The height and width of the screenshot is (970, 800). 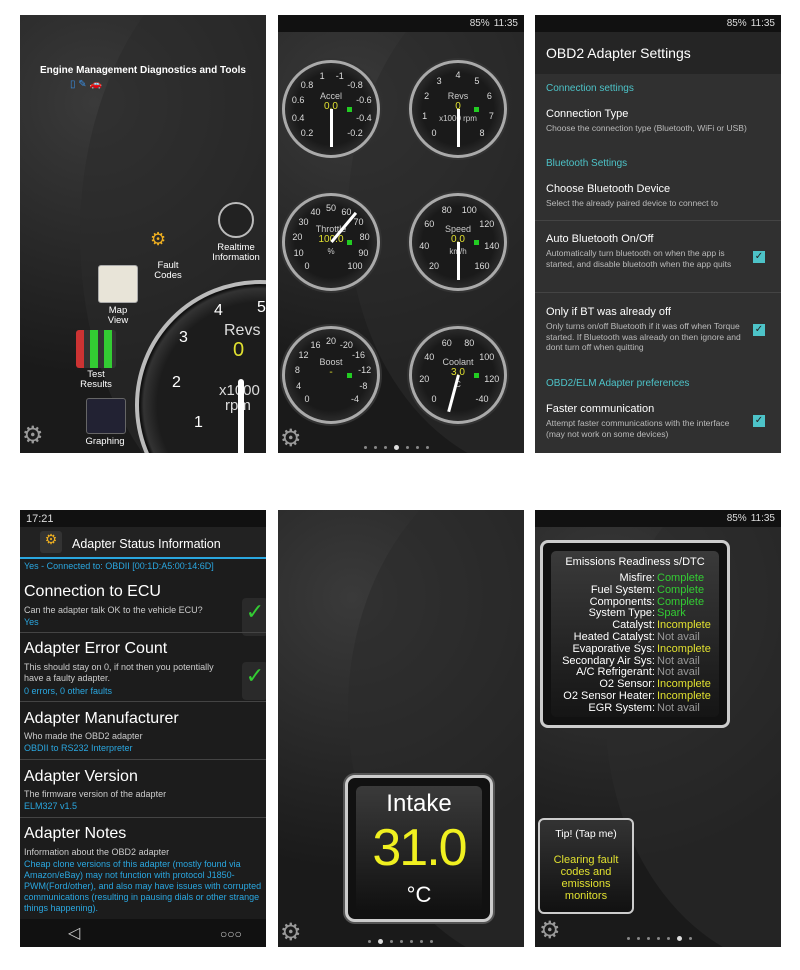 What do you see at coordinates (364, 117) in the screenshot?
I see `gauge-tick: -0.4` at bounding box center [364, 117].